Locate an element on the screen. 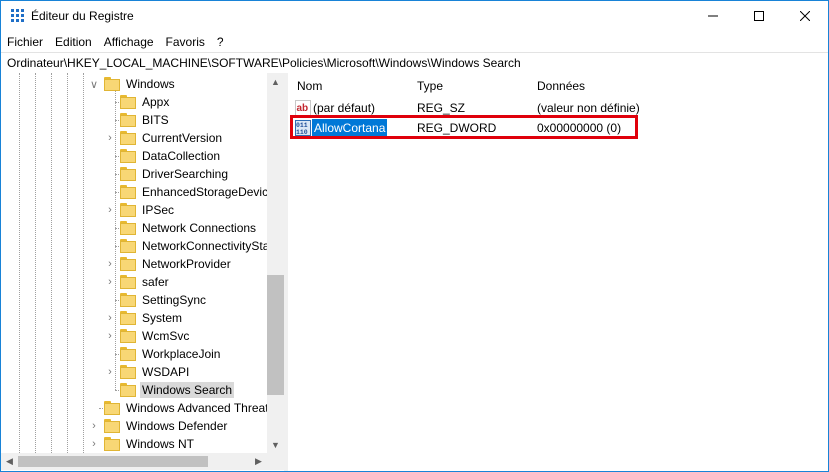 The height and width of the screenshot is (472, 829). tree-horizontal-scroll-thumb is located at coordinates (113, 461).